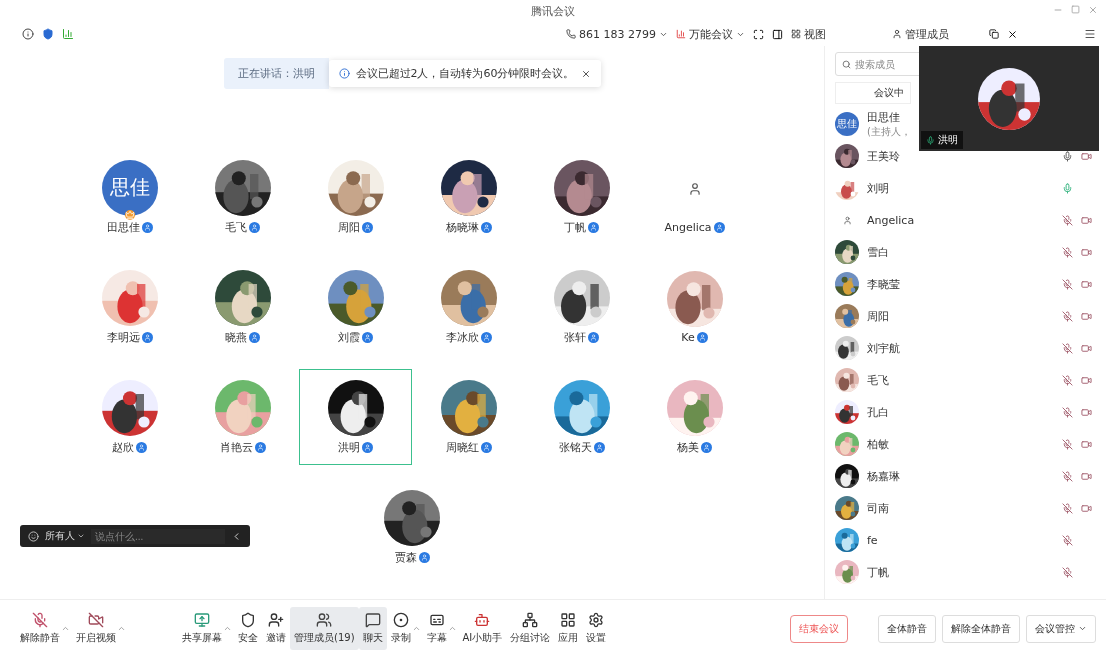  What do you see at coordinates (405, 557) in the screenshot?
I see `participant-name: 贾森` at bounding box center [405, 557].